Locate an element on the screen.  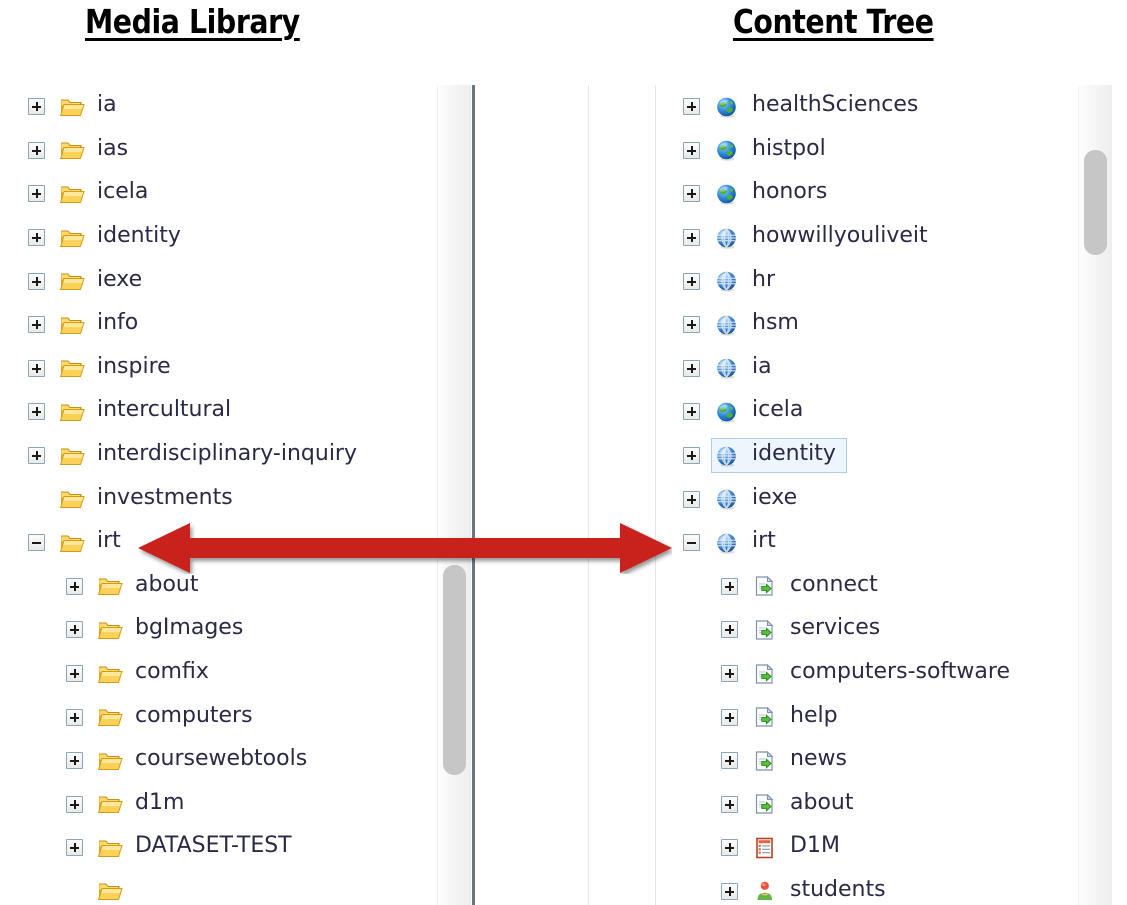
tree-row: comfix is located at coordinates (217, 674).